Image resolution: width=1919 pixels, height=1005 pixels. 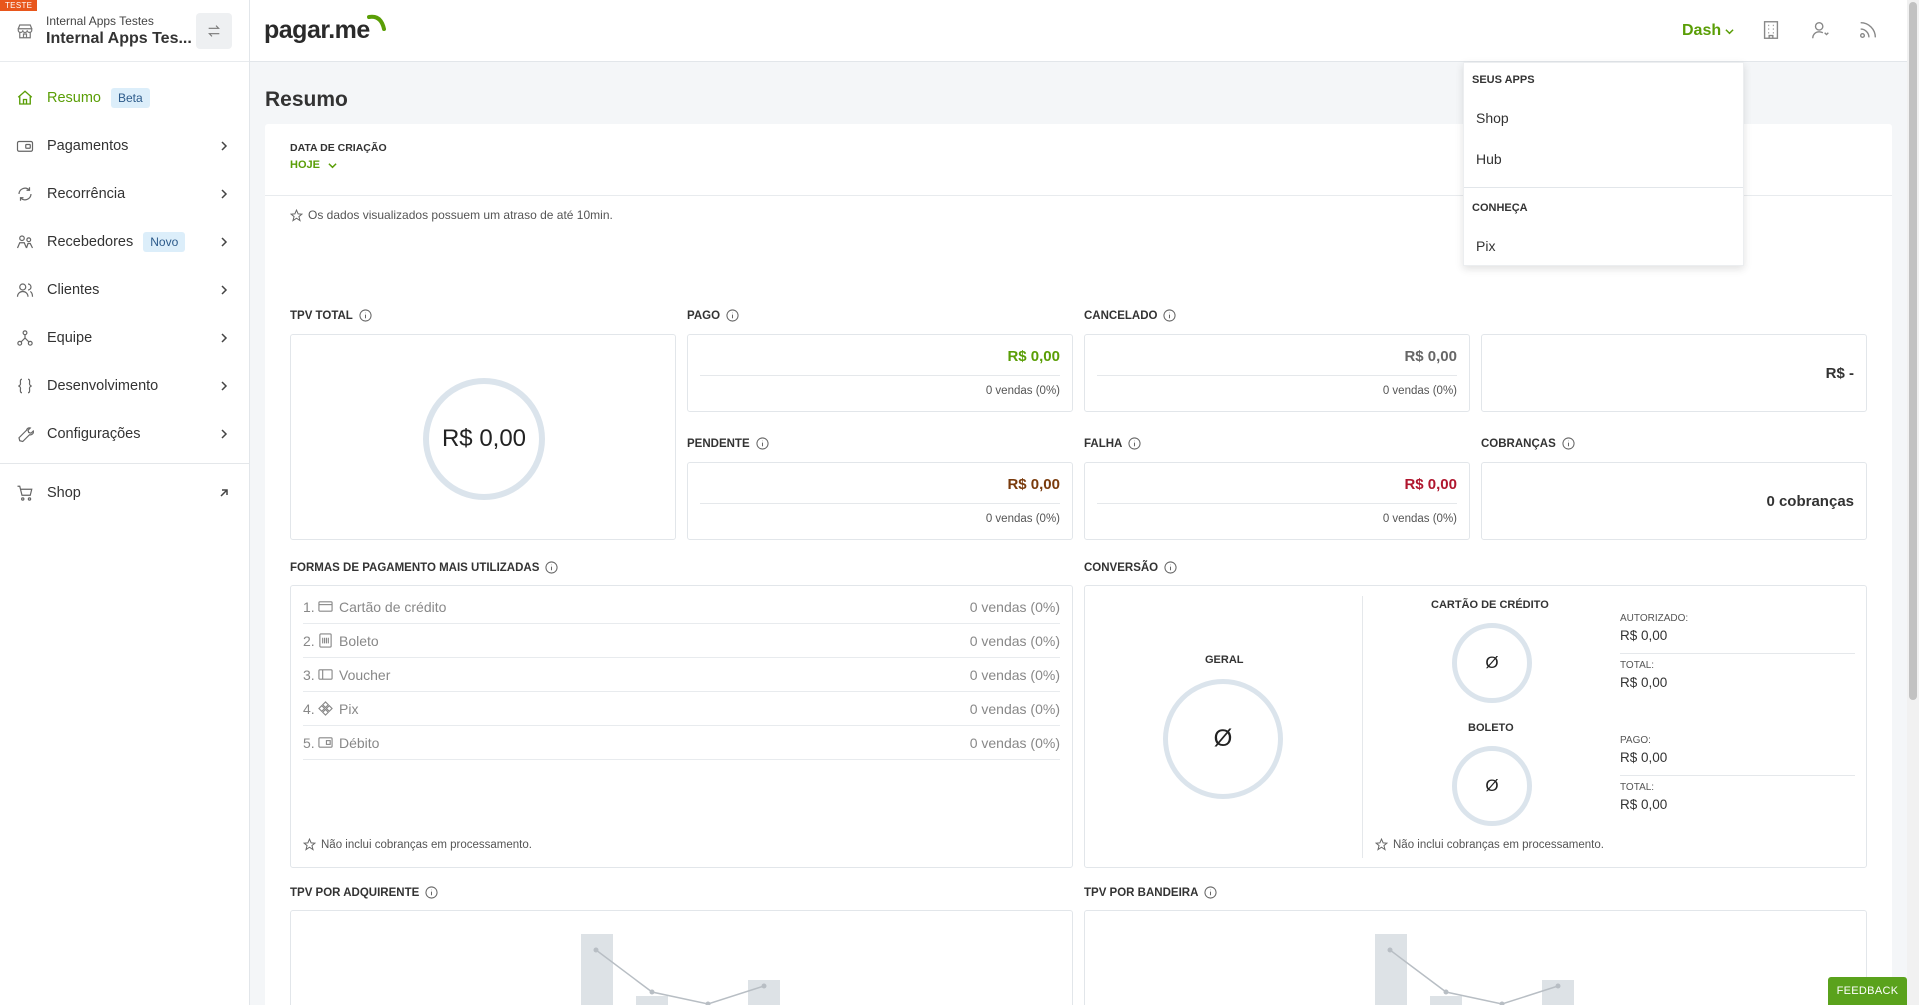 What do you see at coordinates (1277, 373) in the screenshot?
I see `cancelado-card: R$ 0,00 0 vendas (0%)` at bounding box center [1277, 373].